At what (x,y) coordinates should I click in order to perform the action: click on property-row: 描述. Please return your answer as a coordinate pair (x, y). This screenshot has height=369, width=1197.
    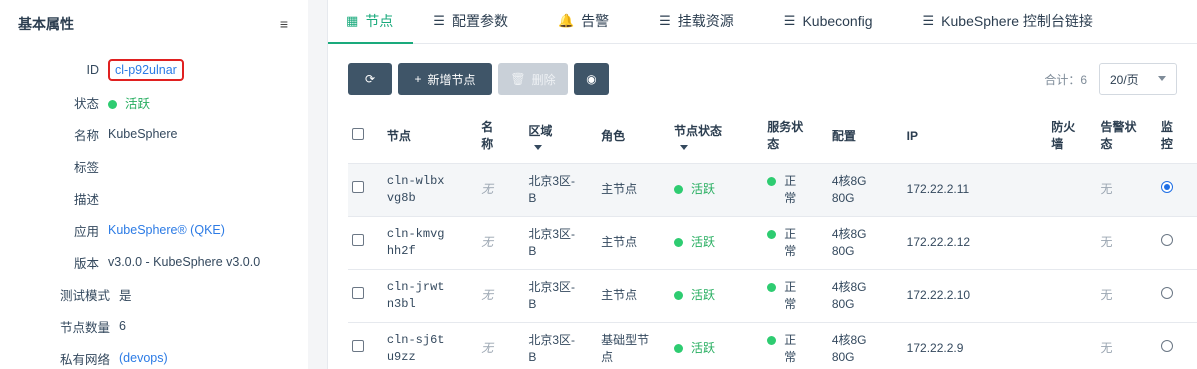
    Looking at the image, I should click on (154, 198).